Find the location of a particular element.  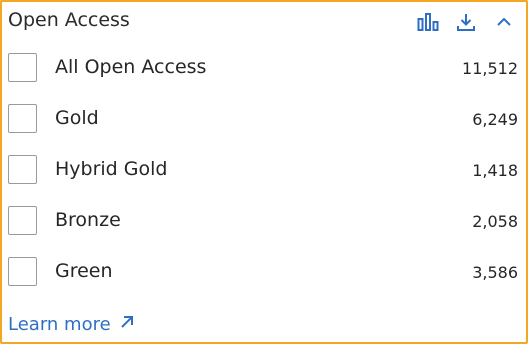

header-actions is located at coordinates (466, 22).